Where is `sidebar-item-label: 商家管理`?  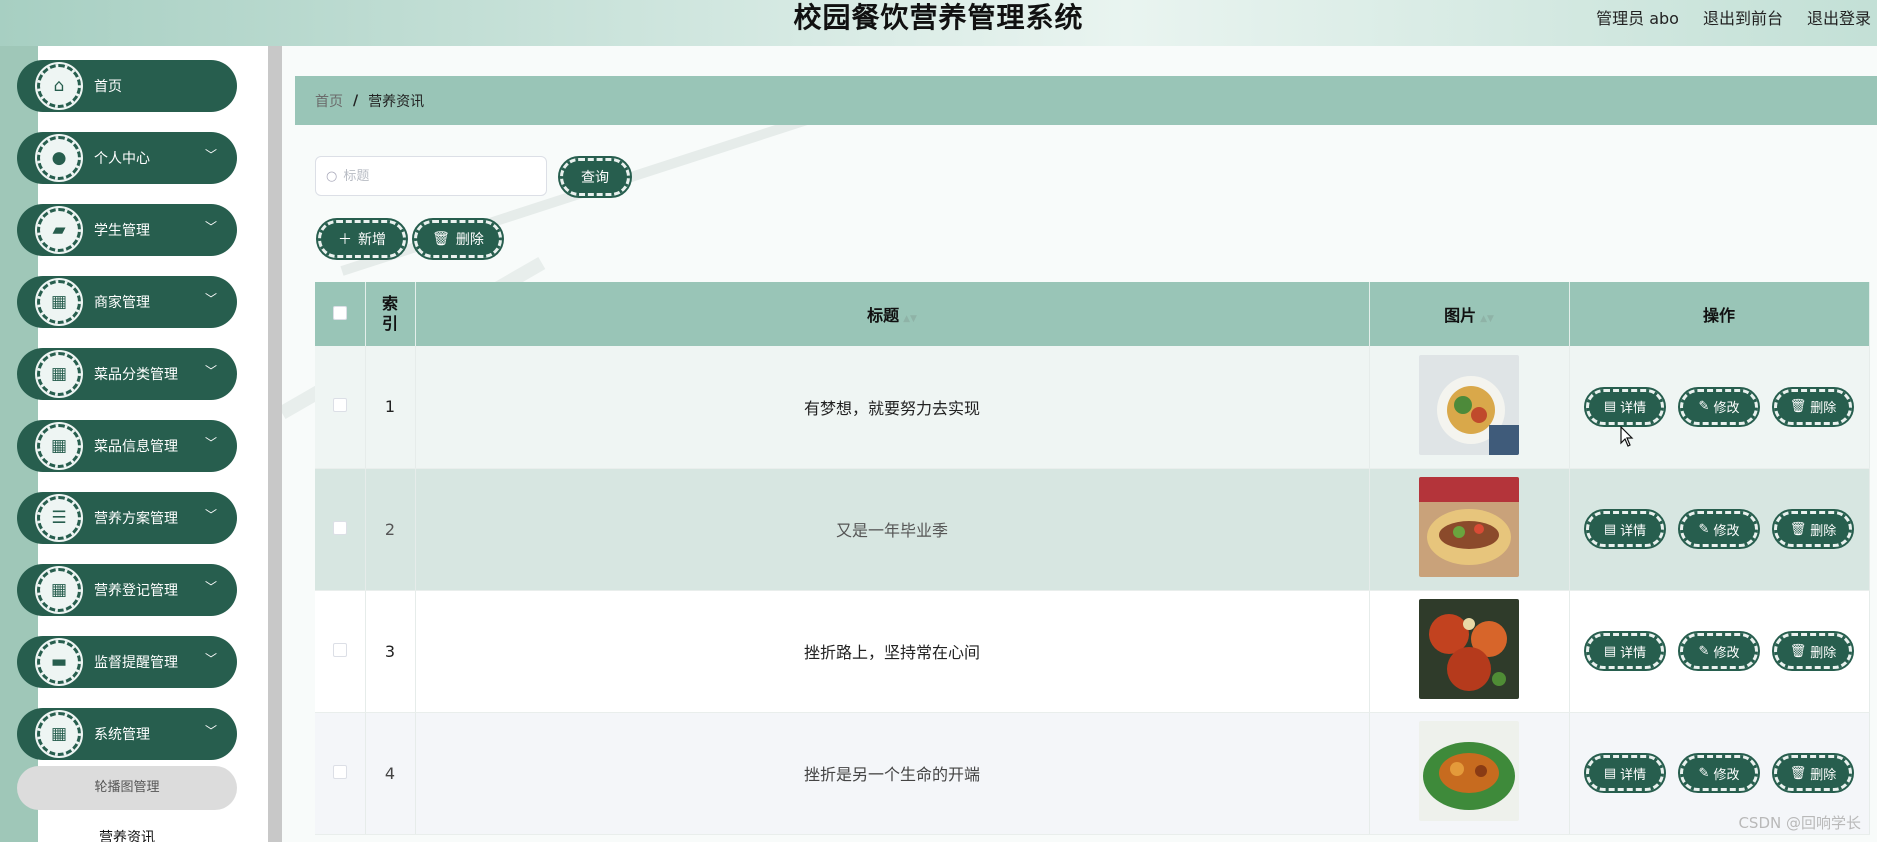 sidebar-item-label: 商家管理 is located at coordinates (122, 303).